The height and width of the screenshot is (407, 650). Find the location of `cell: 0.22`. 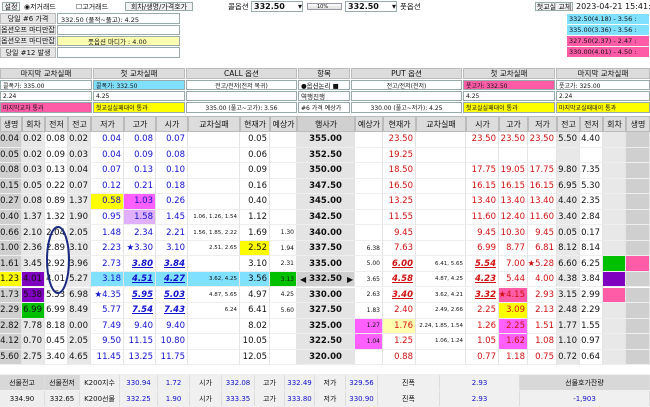

cell: 0.22 is located at coordinates (56, 186).